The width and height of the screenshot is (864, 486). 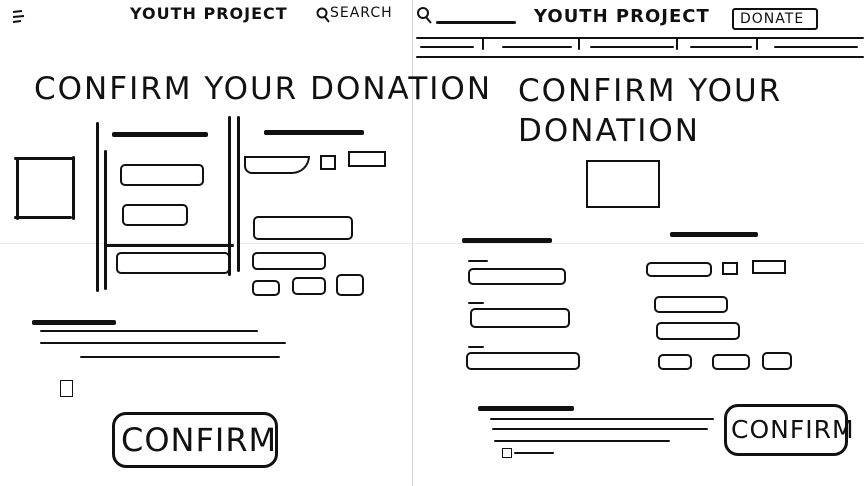 I want to click on image-placeholder, so click(x=623, y=184).